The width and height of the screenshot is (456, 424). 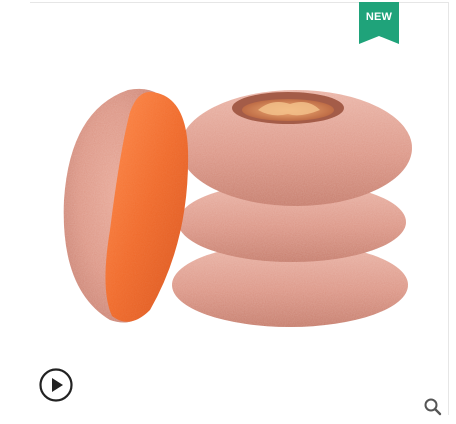 I want to click on play-video-button, so click(x=56, y=385).